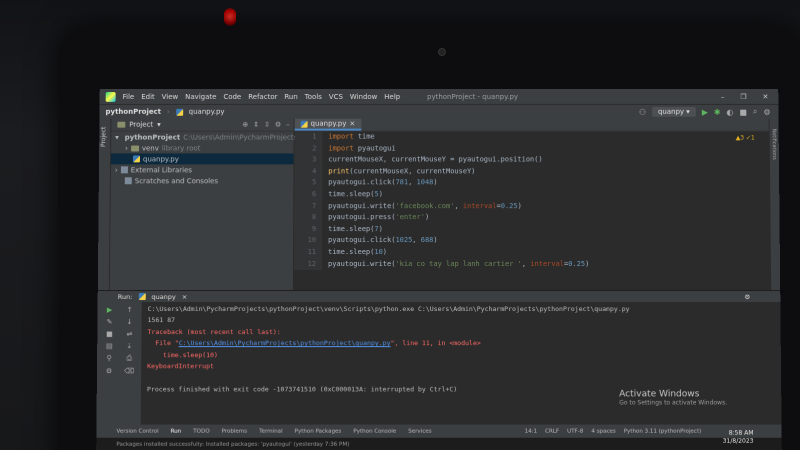  What do you see at coordinates (419, 431) in the screenshot?
I see `tool-tab-services: Services` at bounding box center [419, 431].